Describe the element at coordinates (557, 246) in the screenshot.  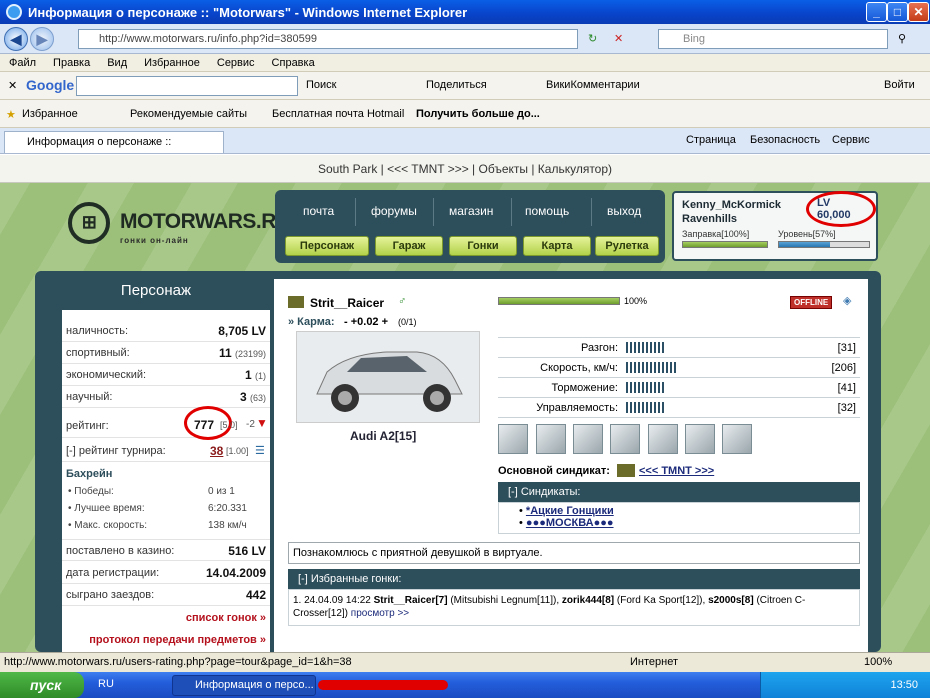
I see `nav-map-button: Карта` at that location.